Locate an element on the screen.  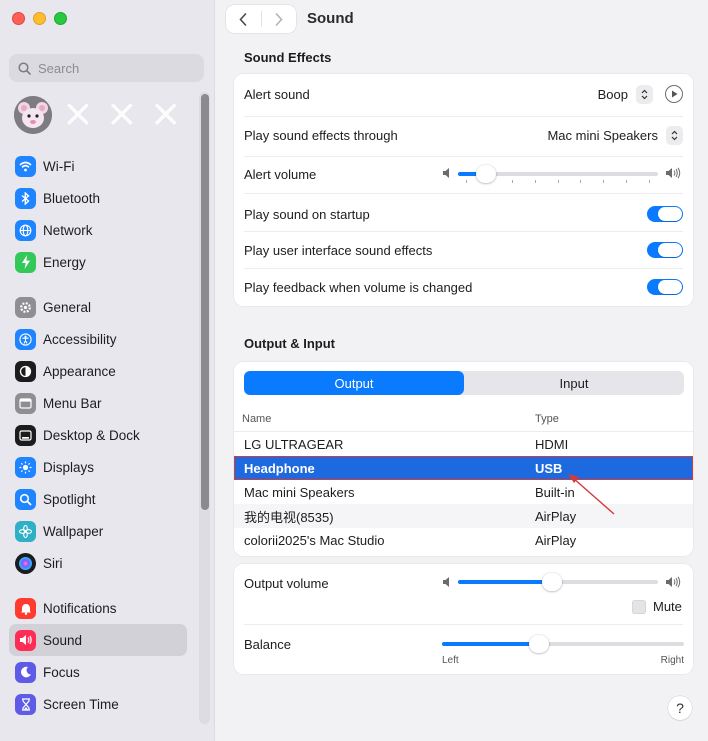
sidebar-group-network: Wi-Fi Bluetooth Network Energy is located at coordinates (98, 214).